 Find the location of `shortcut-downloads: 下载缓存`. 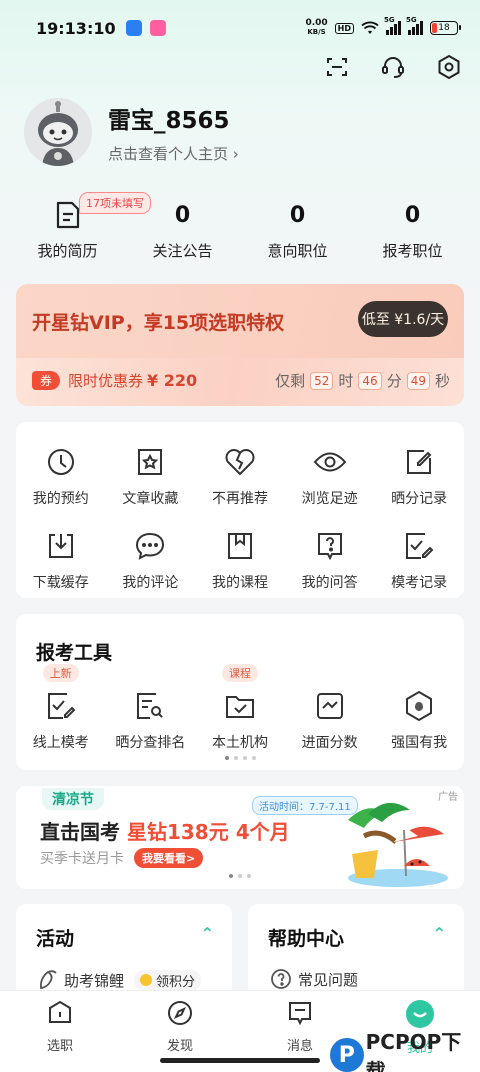

shortcut-downloads: 下载缓存 is located at coordinates (61, 559).